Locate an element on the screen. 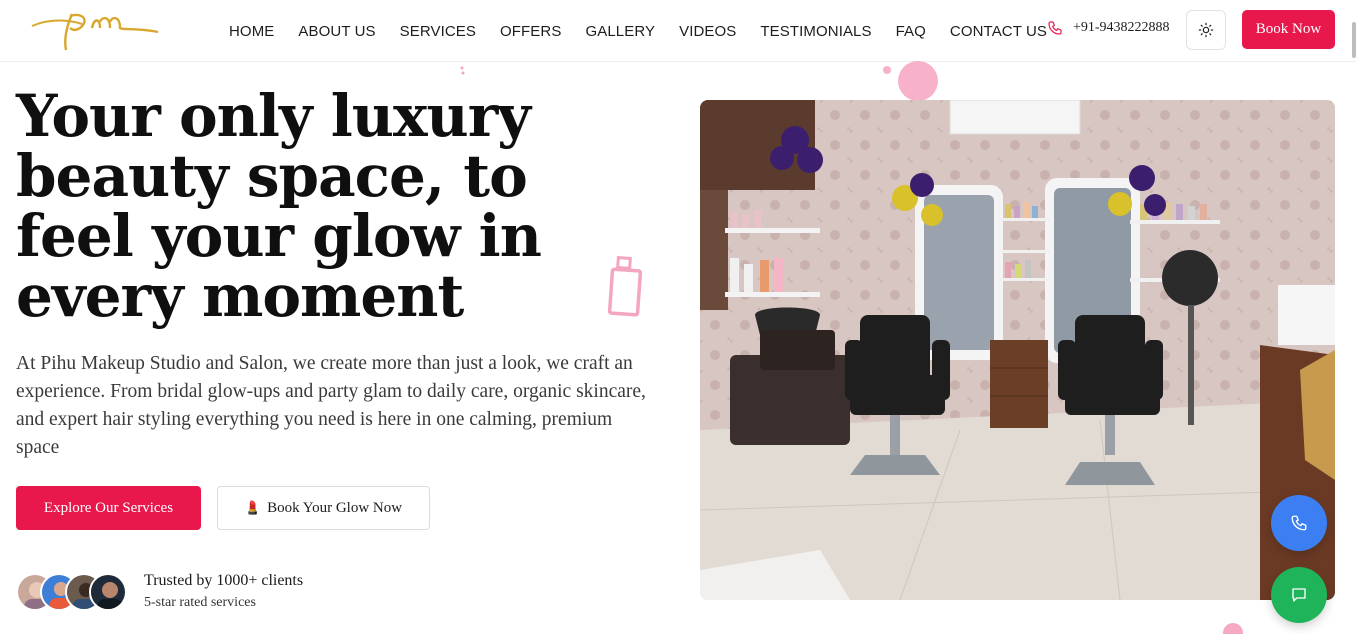 The height and width of the screenshot is (634, 1356). brand-logo is located at coordinates (96, 30).